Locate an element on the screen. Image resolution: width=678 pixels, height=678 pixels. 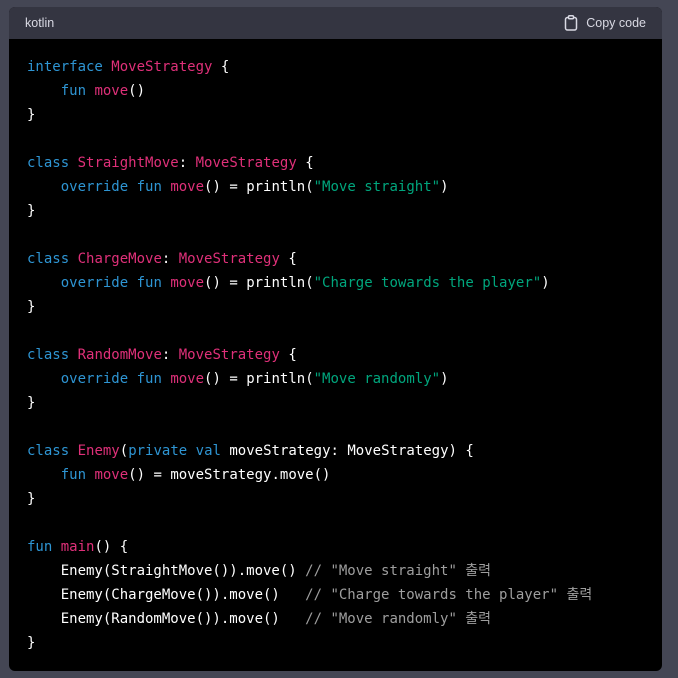
language-label: kotlin is located at coordinates (40, 23).